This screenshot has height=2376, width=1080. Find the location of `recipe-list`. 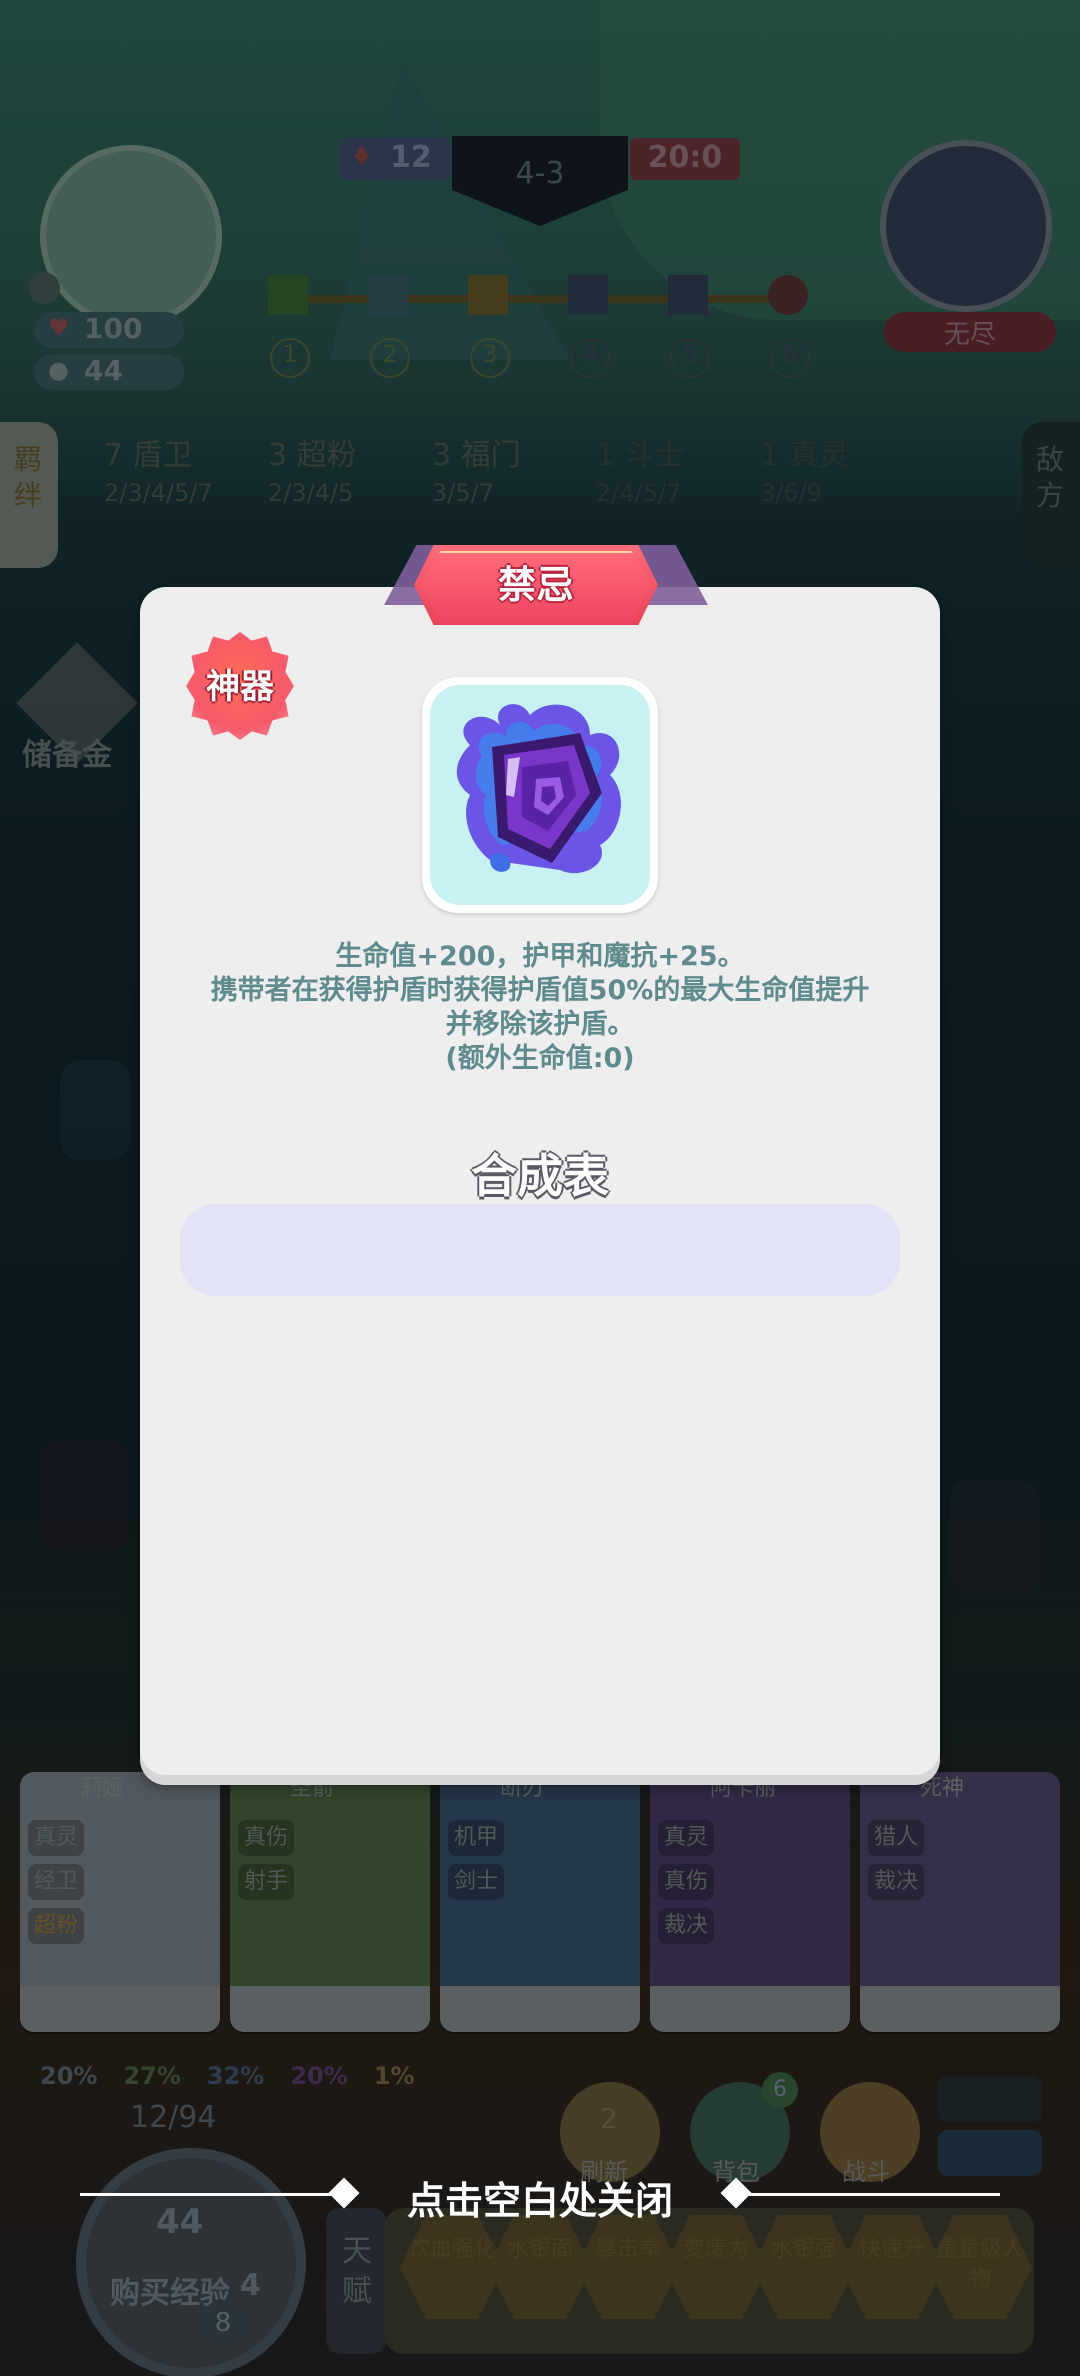

recipe-list is located at coordinates (540, 1250).